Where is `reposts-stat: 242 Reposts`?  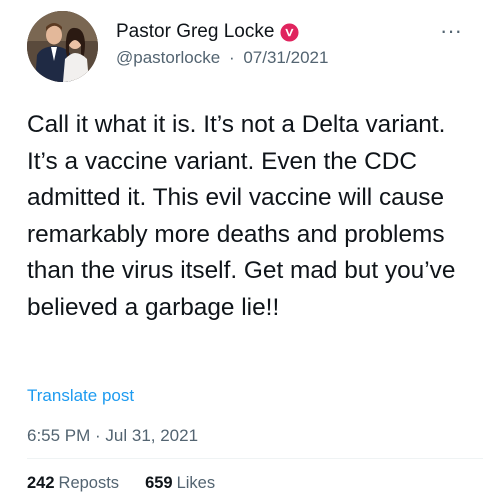
reposts-stat: 242 Reposts is located at coordinates (73, 483).